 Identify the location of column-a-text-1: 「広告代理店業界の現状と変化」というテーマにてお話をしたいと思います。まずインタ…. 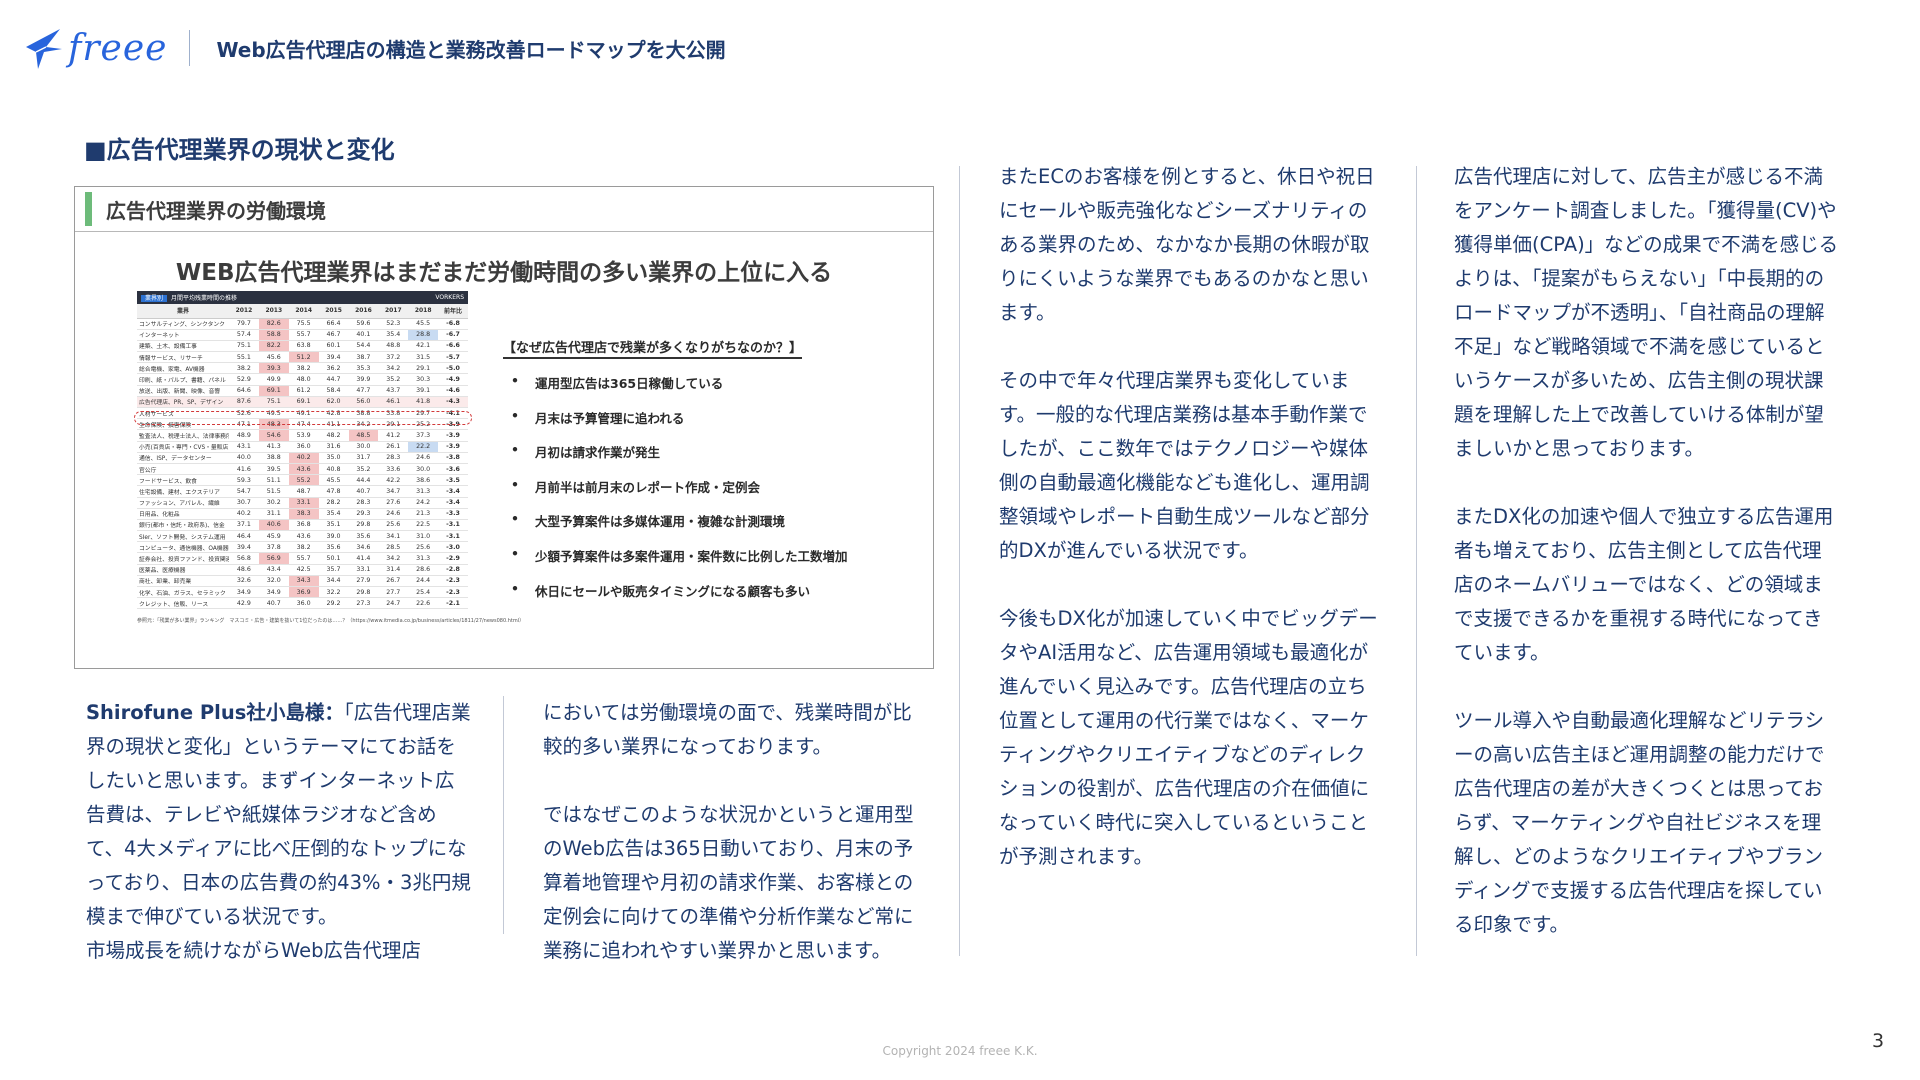
(278, 814).